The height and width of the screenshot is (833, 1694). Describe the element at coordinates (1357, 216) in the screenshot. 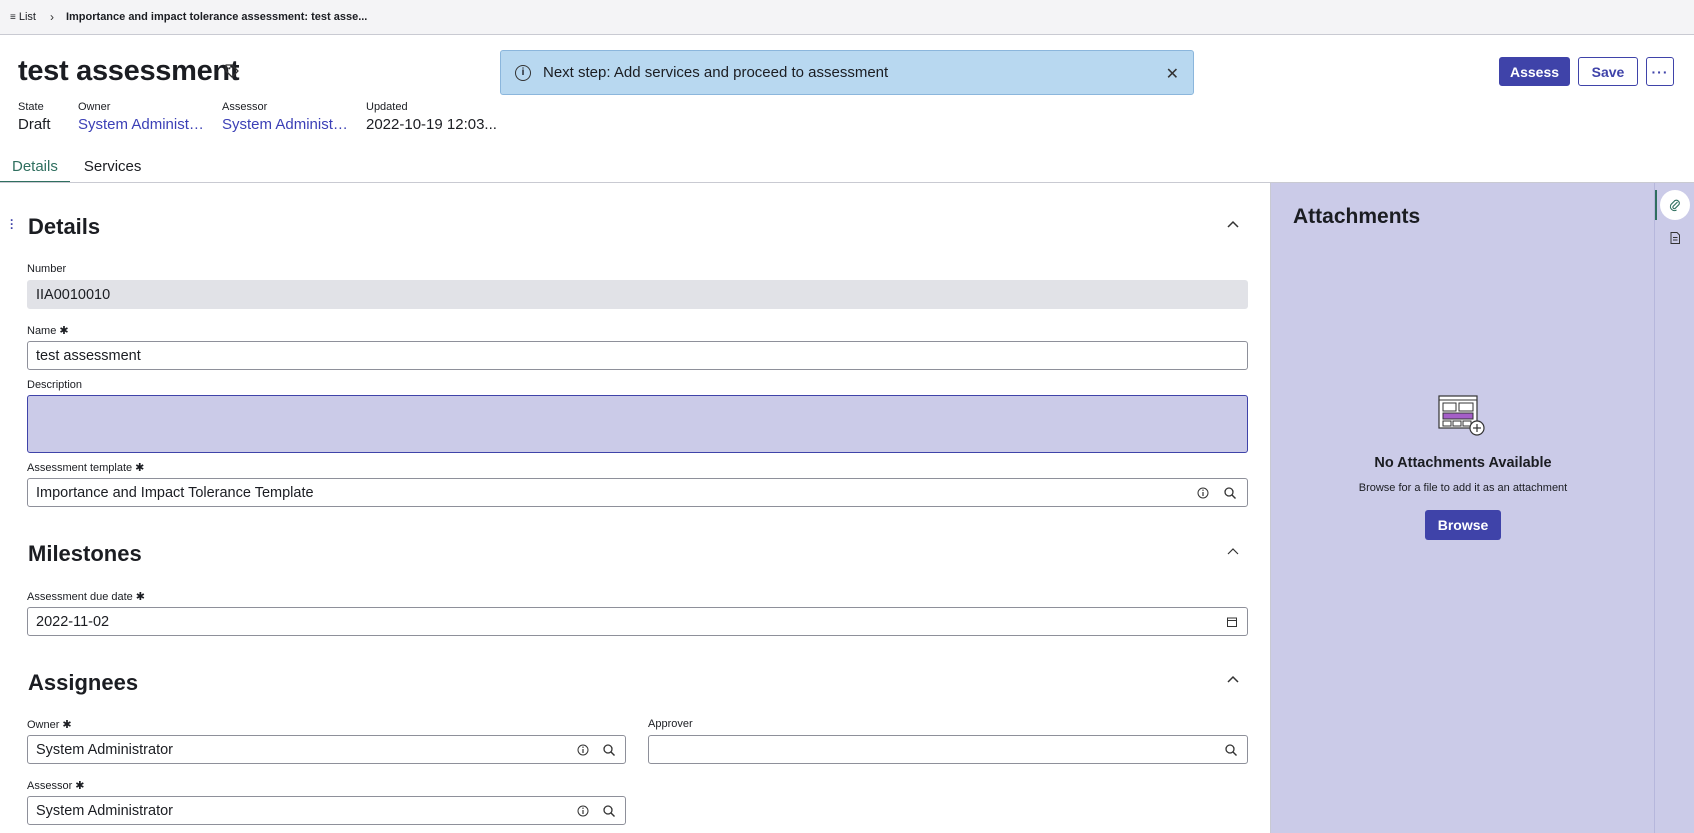

I see `attachments-title: Attachments` at that location.